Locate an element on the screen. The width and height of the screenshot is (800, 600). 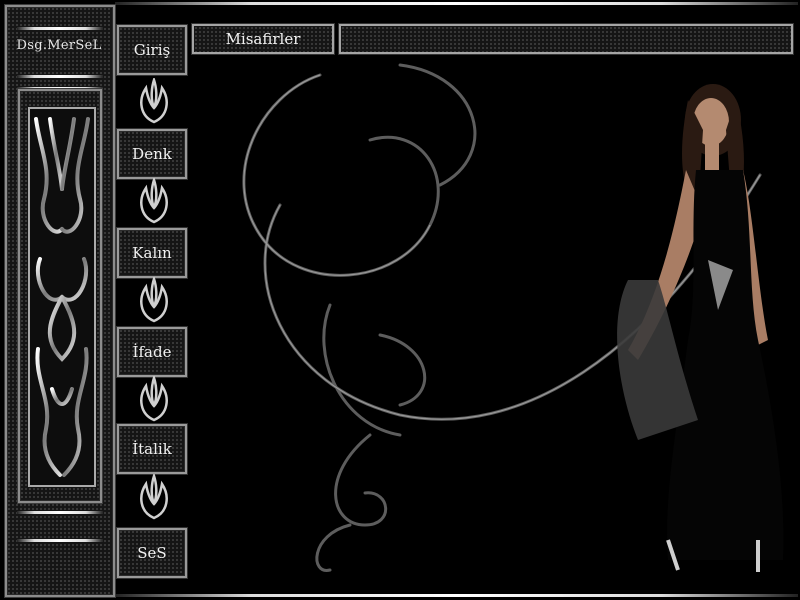
ornament-frame is located at coordinates (62, 297).